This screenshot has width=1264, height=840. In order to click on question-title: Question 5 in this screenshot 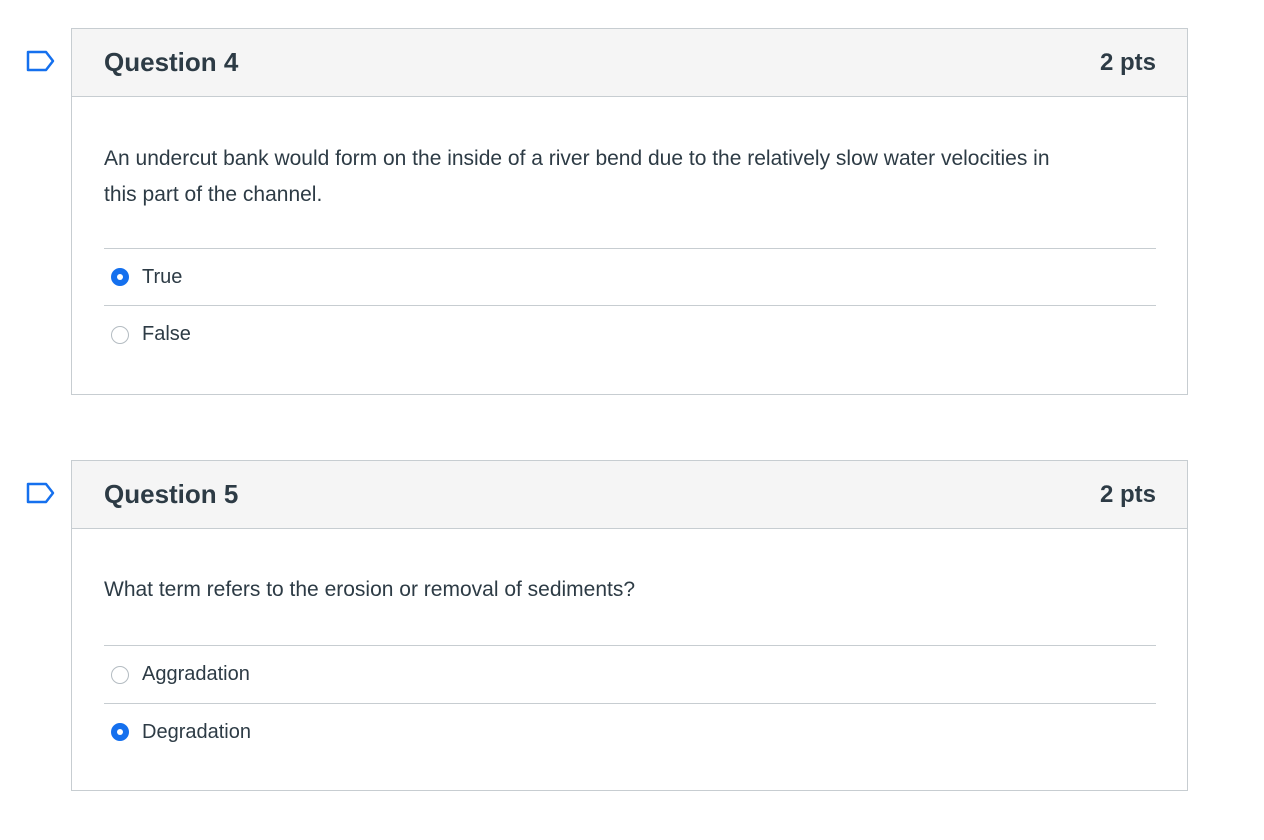, I will do `click(171, 494)`.